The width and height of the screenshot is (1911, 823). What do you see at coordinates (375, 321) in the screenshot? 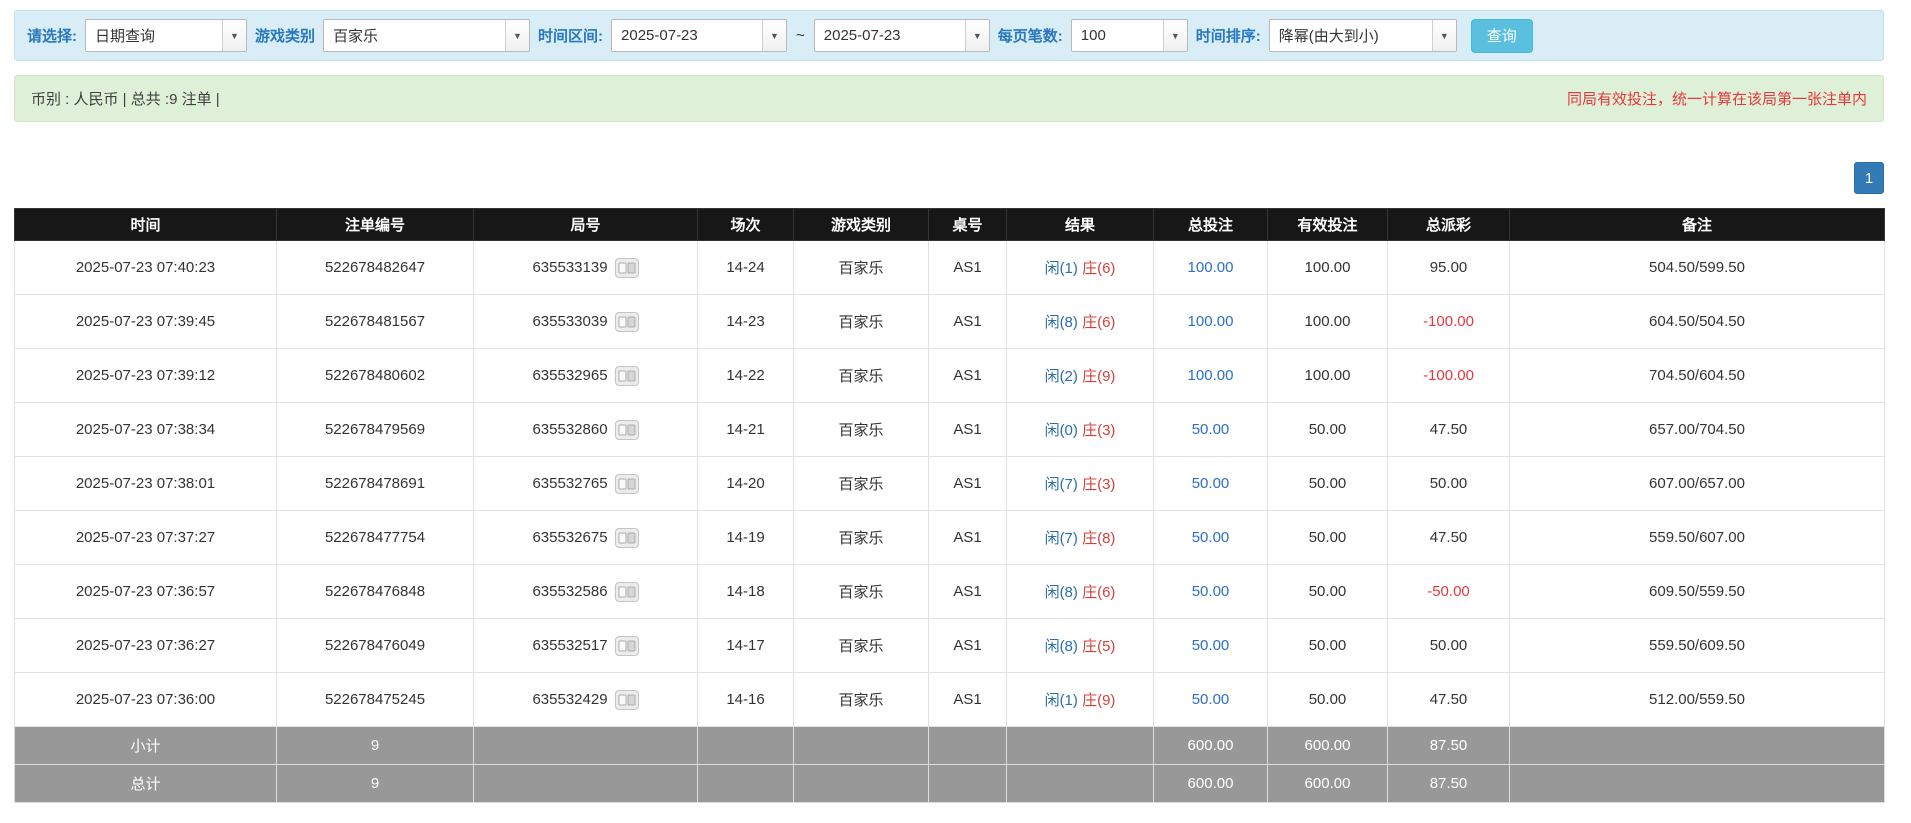
I see `cell-bet-id: 522678481567` at bounding box center [375, 321].